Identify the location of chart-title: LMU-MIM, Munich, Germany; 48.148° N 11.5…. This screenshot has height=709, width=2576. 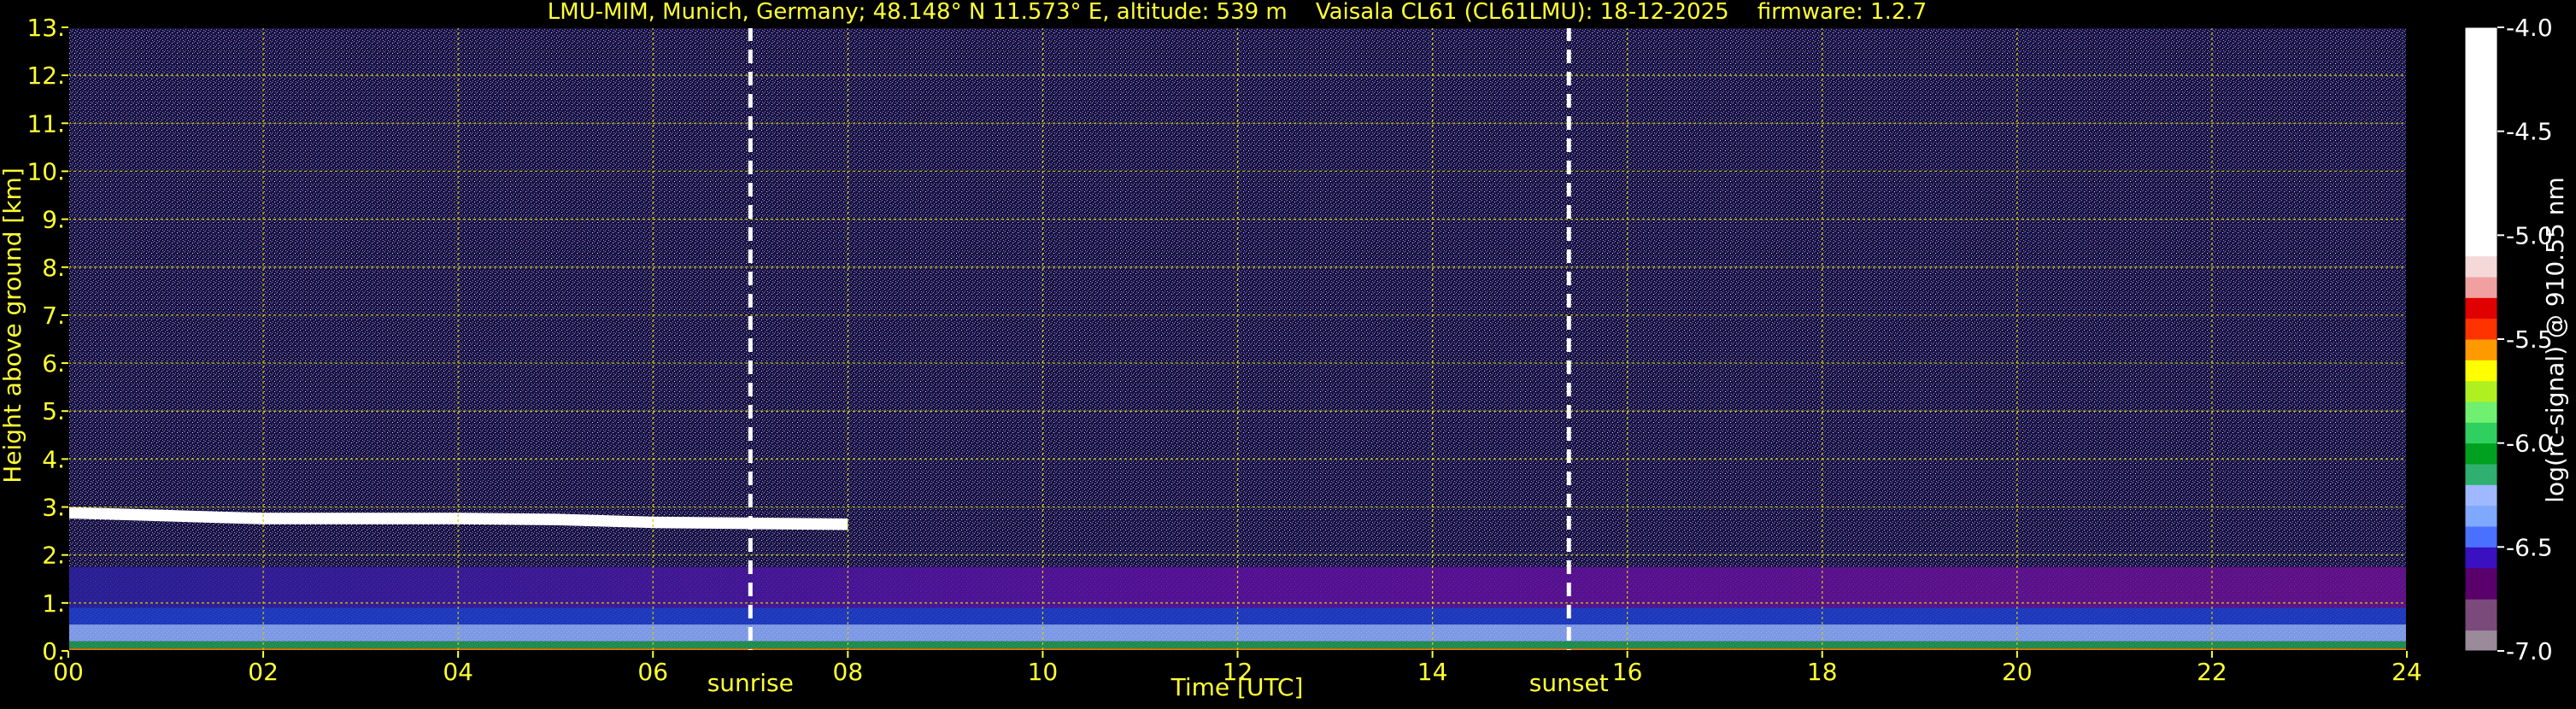
(1237, 12).